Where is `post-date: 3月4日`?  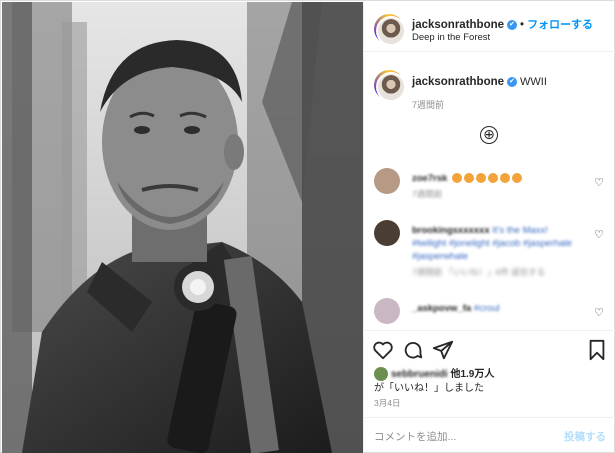 post-date: 3月4日 is located at coordinates (387, 403).